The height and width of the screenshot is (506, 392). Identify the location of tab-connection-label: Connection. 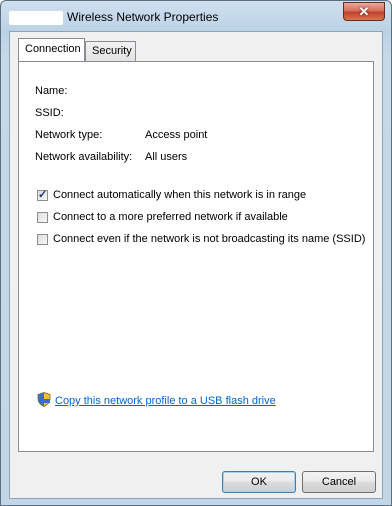
(53, 49).